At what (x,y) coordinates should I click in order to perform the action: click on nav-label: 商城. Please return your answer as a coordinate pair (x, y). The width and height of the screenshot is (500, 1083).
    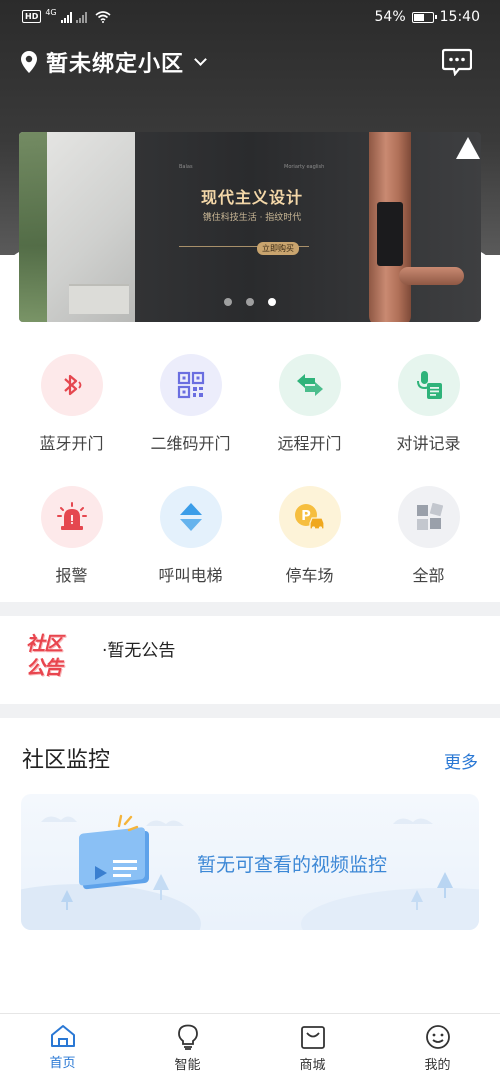
    Looking at the image, I should click on (312, 1065).